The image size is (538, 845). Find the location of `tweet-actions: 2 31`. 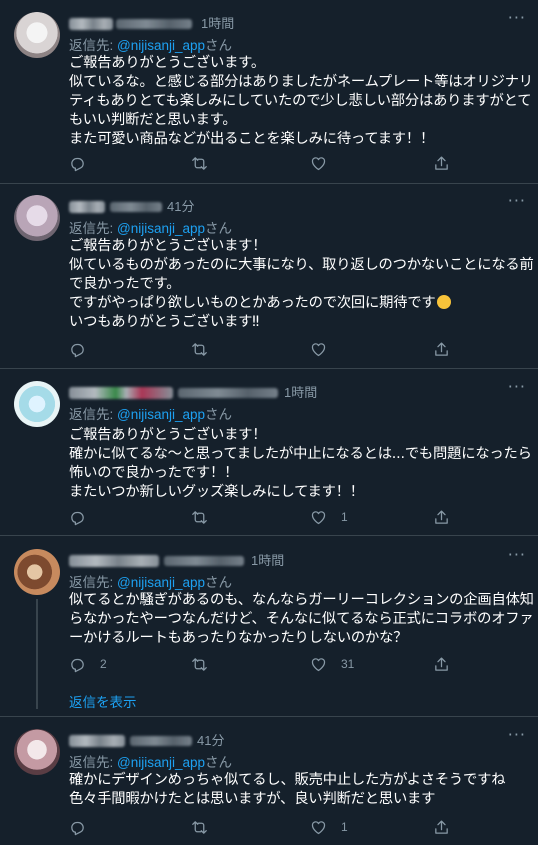

tweet-actions: 2 31 is located at coordinates (269, 664).